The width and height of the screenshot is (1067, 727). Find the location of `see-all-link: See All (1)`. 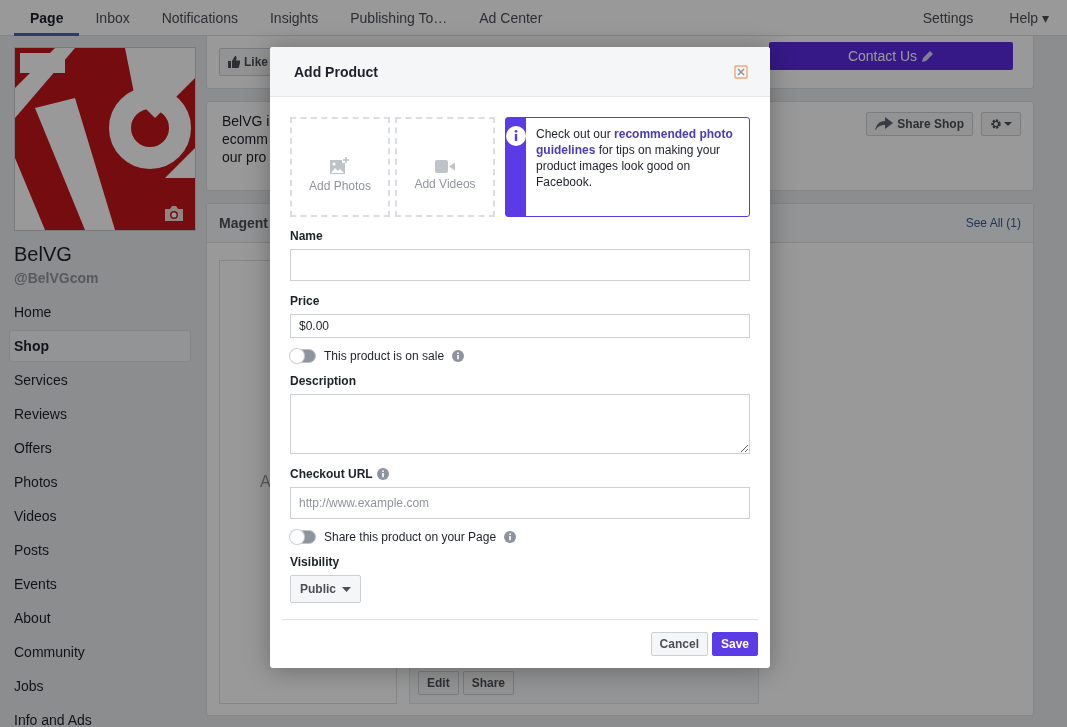

see-all-link: See All (1) is located at coordinates (993, 223).